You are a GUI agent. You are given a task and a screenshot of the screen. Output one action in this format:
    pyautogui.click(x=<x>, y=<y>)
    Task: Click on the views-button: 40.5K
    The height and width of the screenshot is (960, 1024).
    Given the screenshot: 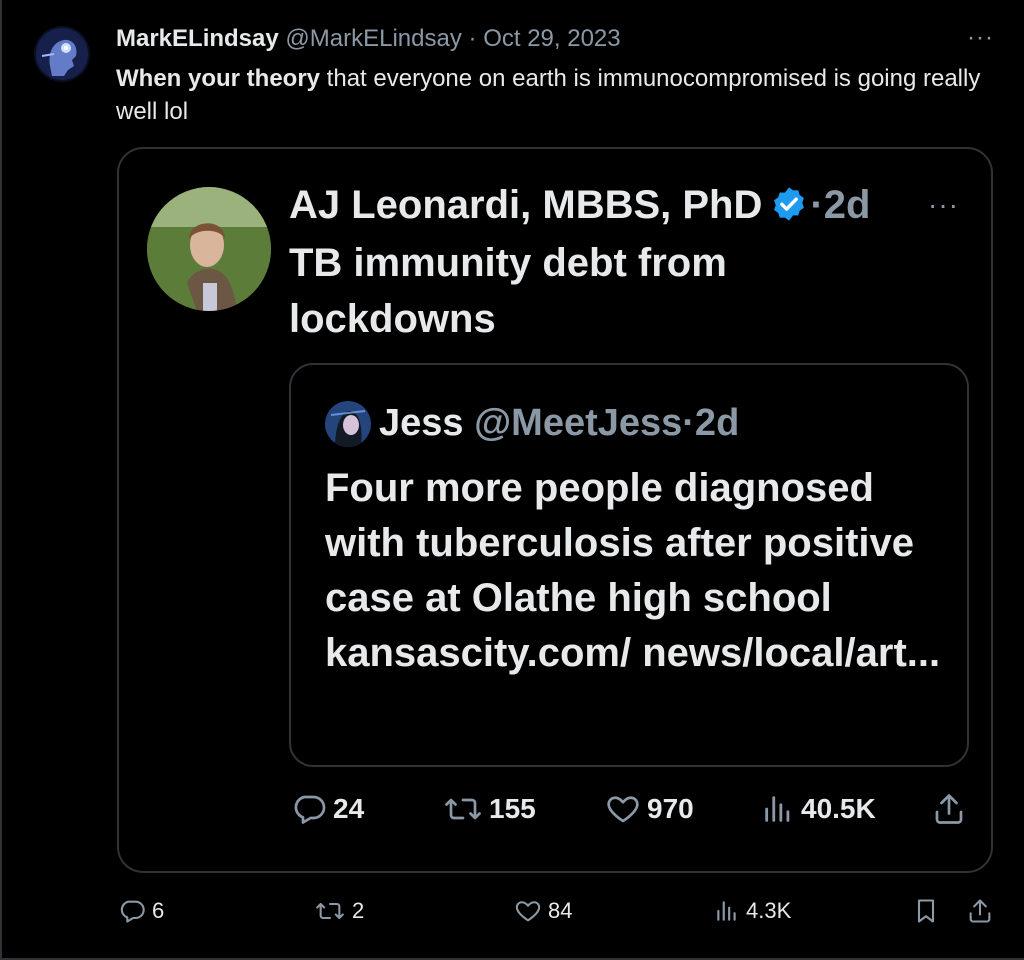 What is the action you would take?
    pyautogui.click(x=818, y=809)
    